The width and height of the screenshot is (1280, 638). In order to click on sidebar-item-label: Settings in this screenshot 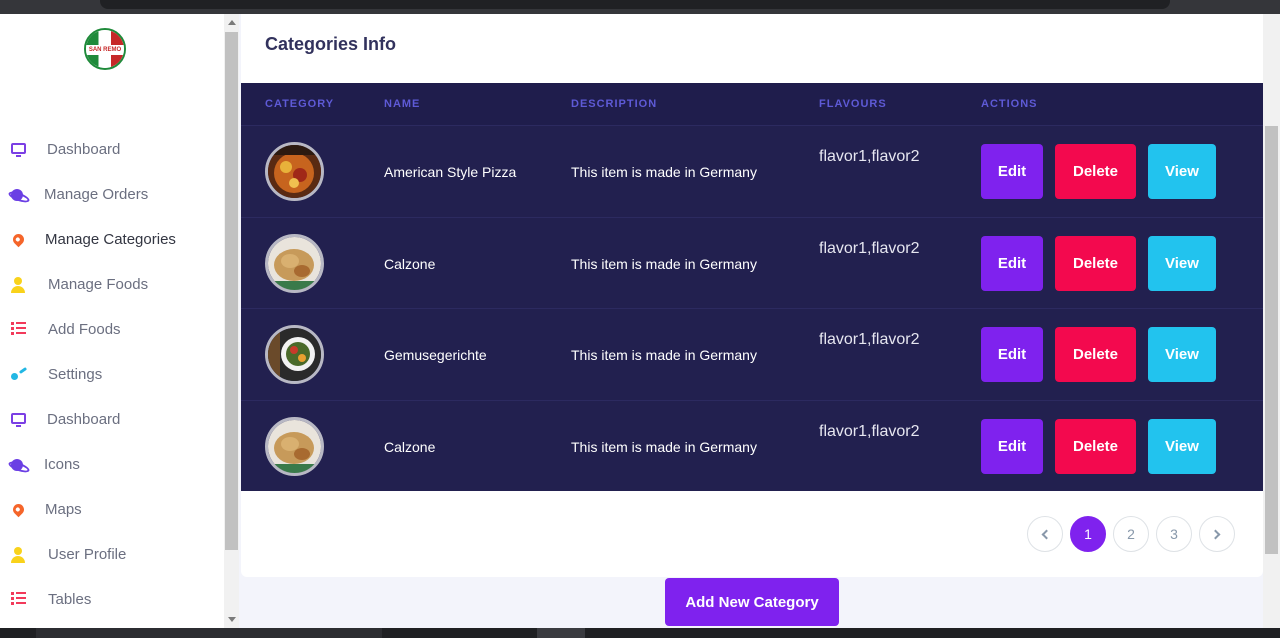, I will do `click(75, 374)`.